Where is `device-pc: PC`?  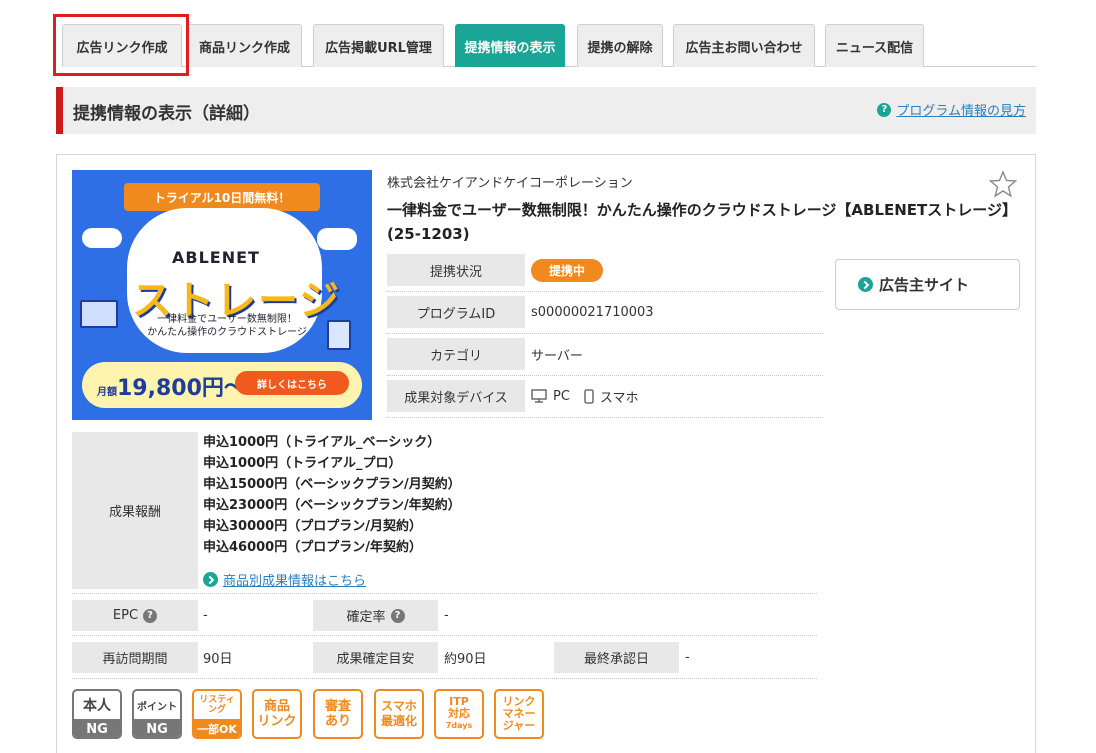
device-pc: PC is located at coordinates (561, 396).